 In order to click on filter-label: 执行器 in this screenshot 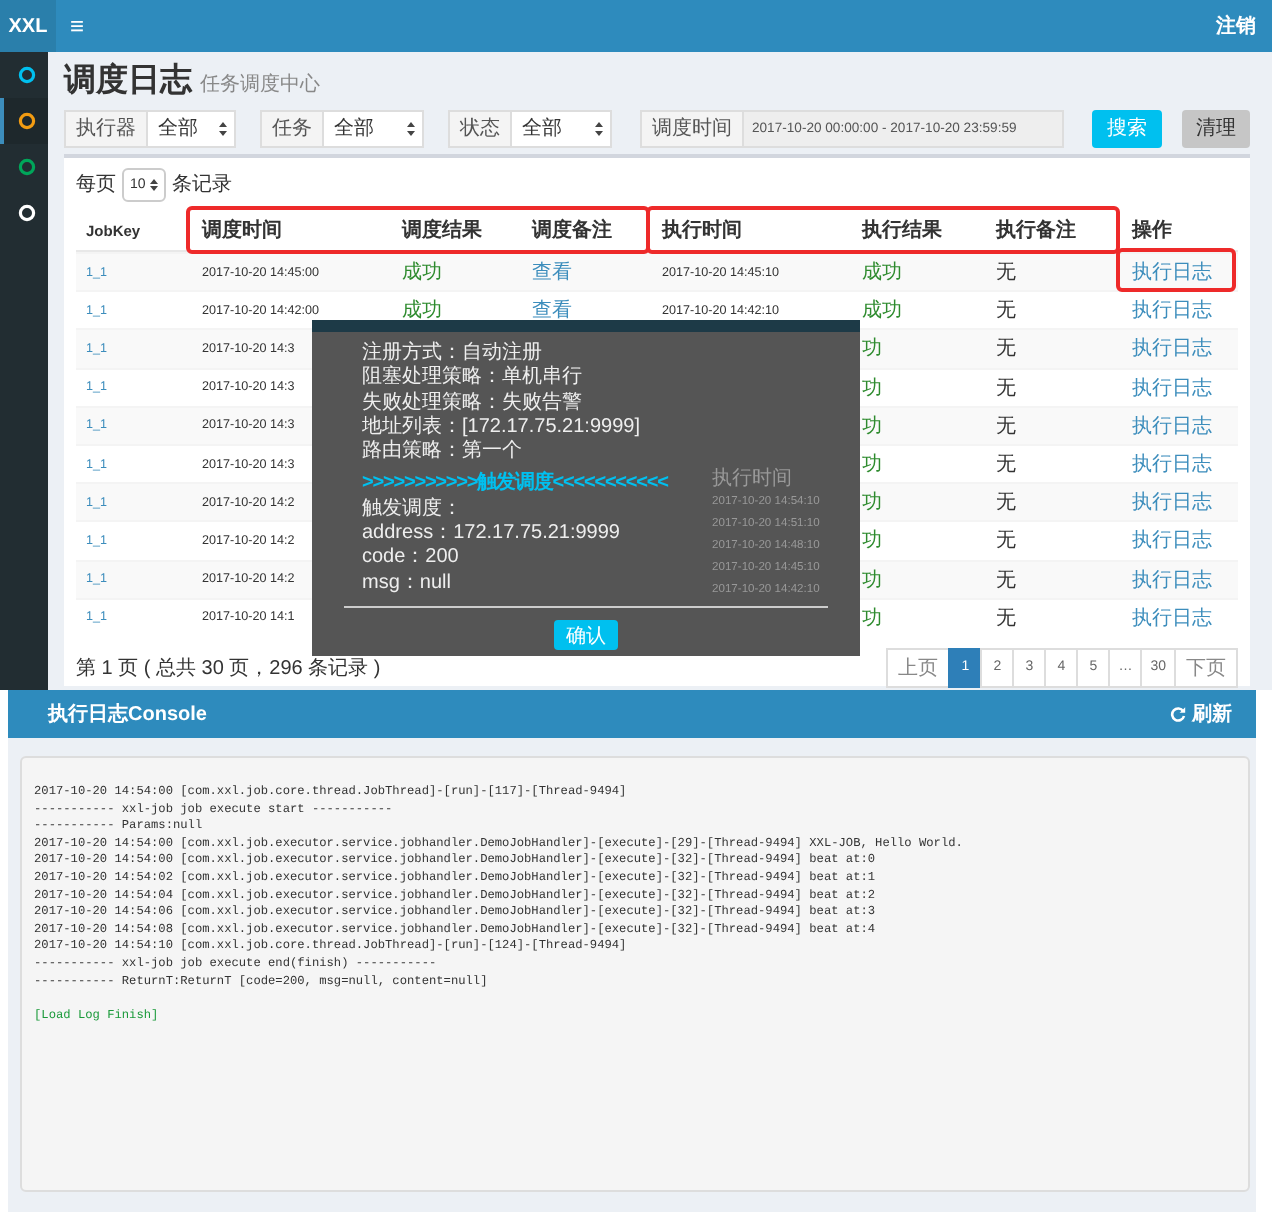, I will do `click(106, 128)`.